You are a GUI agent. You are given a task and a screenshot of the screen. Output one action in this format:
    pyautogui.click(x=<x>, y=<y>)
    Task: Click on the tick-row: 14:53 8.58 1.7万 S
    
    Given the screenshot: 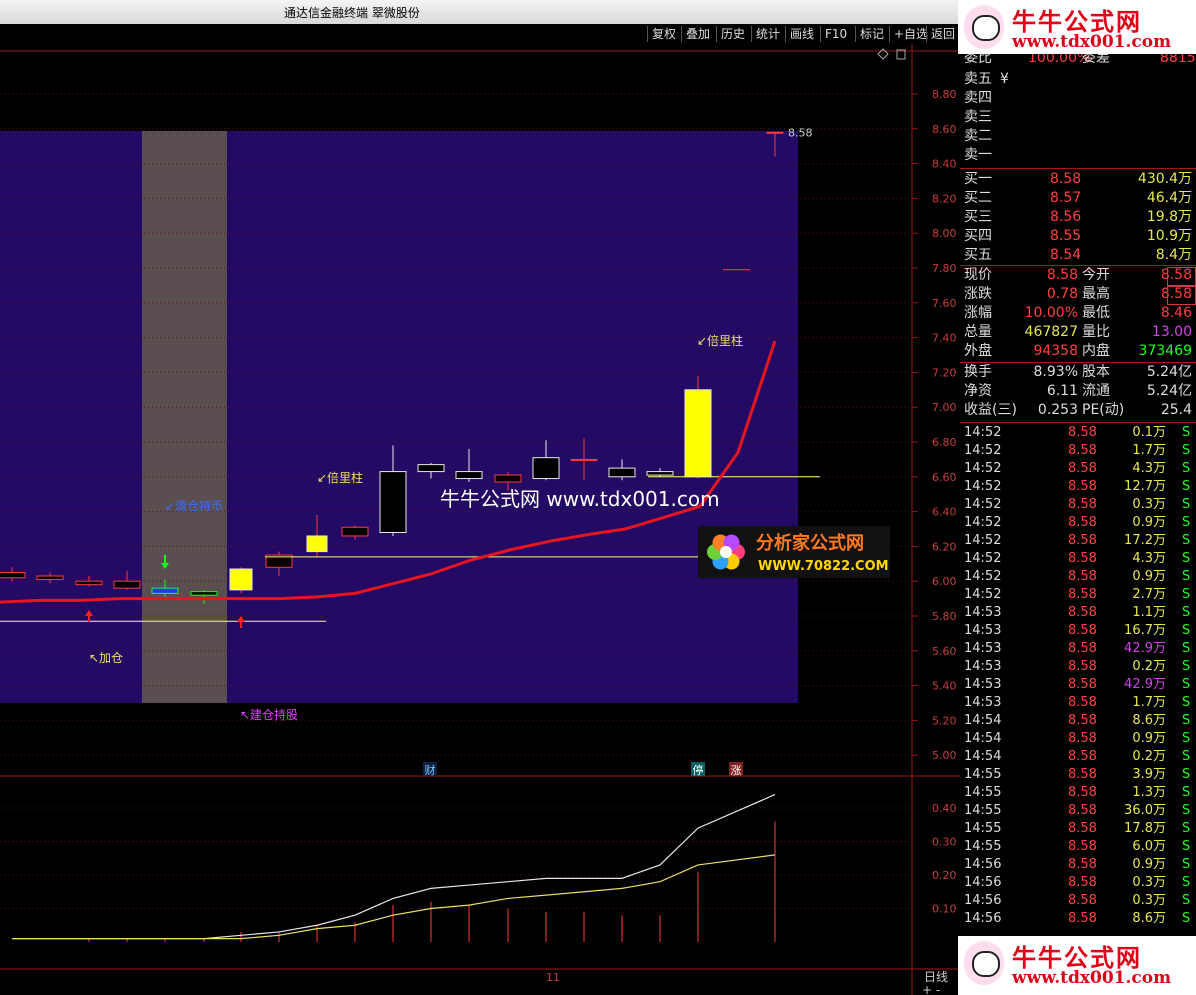 What is the action you would take?
    pyautogui.click(x=1080, y=703)
    